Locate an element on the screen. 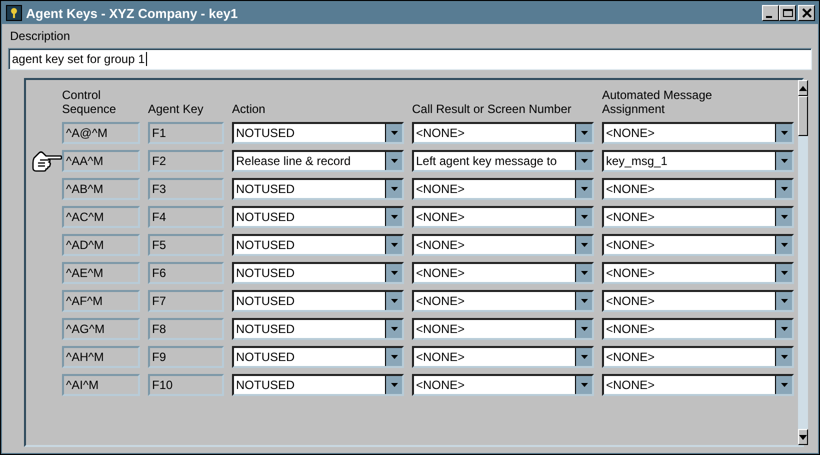 This screenshot has width=820, height=455. scroll-down-button is located at coordinates (803, 437).